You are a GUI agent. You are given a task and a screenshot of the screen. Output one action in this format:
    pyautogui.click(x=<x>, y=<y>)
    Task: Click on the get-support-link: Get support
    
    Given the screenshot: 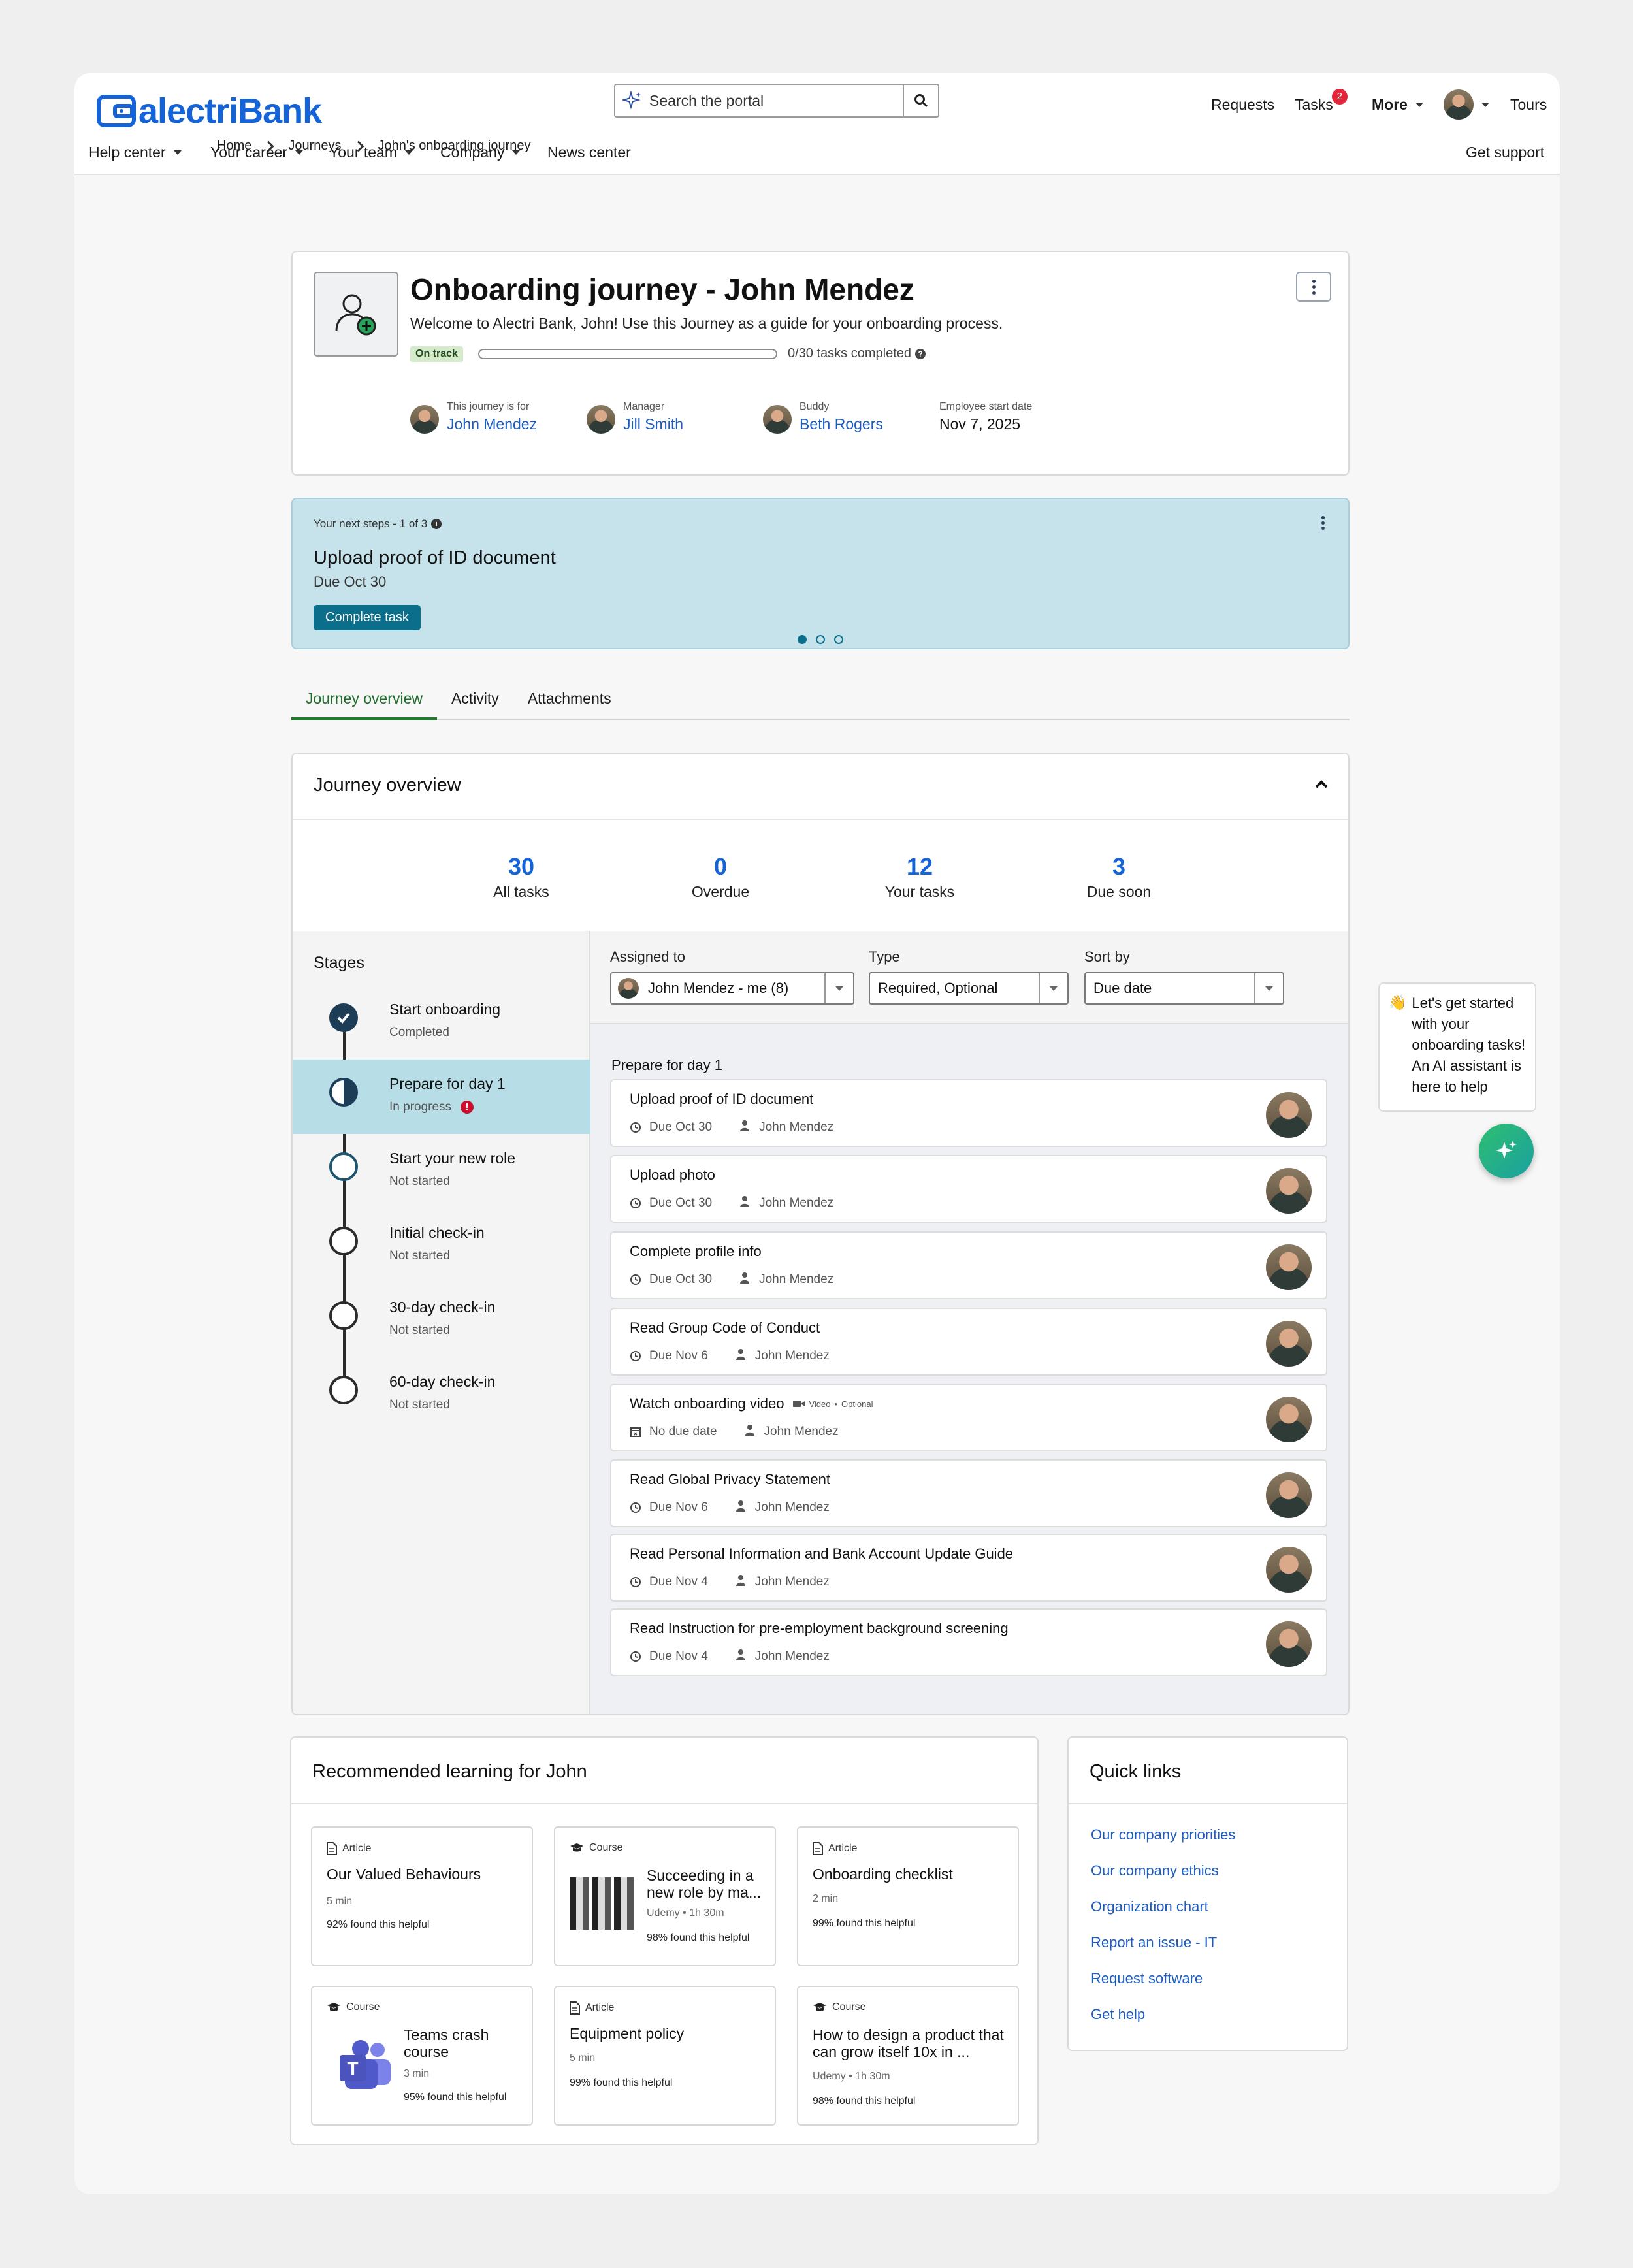 What is the action you would take?
    pyautogui.click(x=1505, y=152)
    